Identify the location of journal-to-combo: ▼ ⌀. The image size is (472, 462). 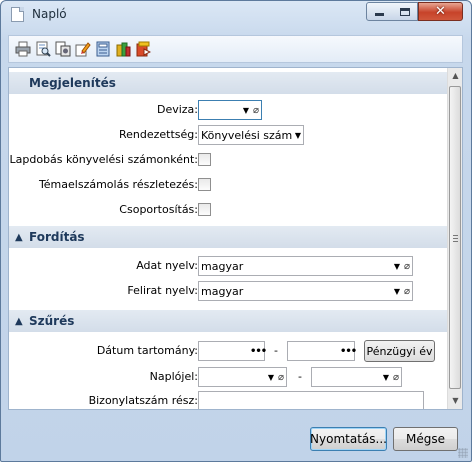
(356, 377).